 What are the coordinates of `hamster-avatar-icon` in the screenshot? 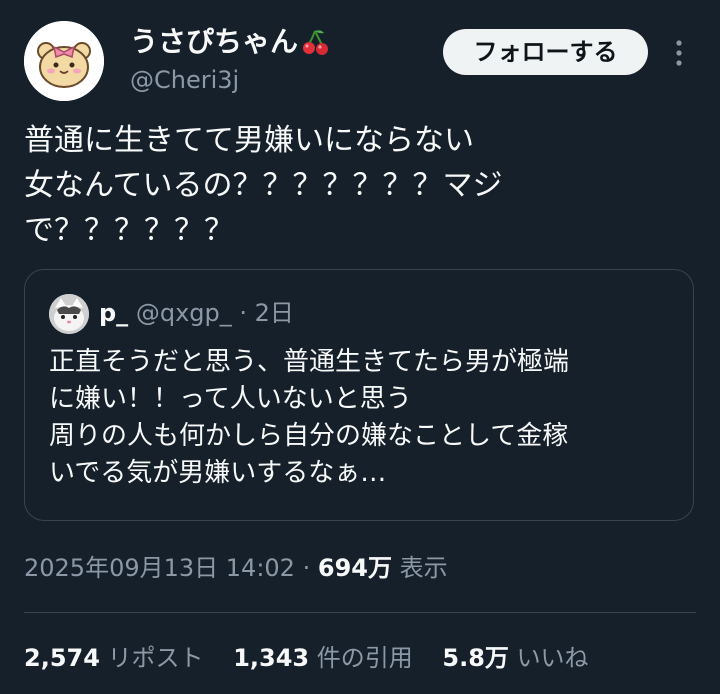 It's located at (64, 61).